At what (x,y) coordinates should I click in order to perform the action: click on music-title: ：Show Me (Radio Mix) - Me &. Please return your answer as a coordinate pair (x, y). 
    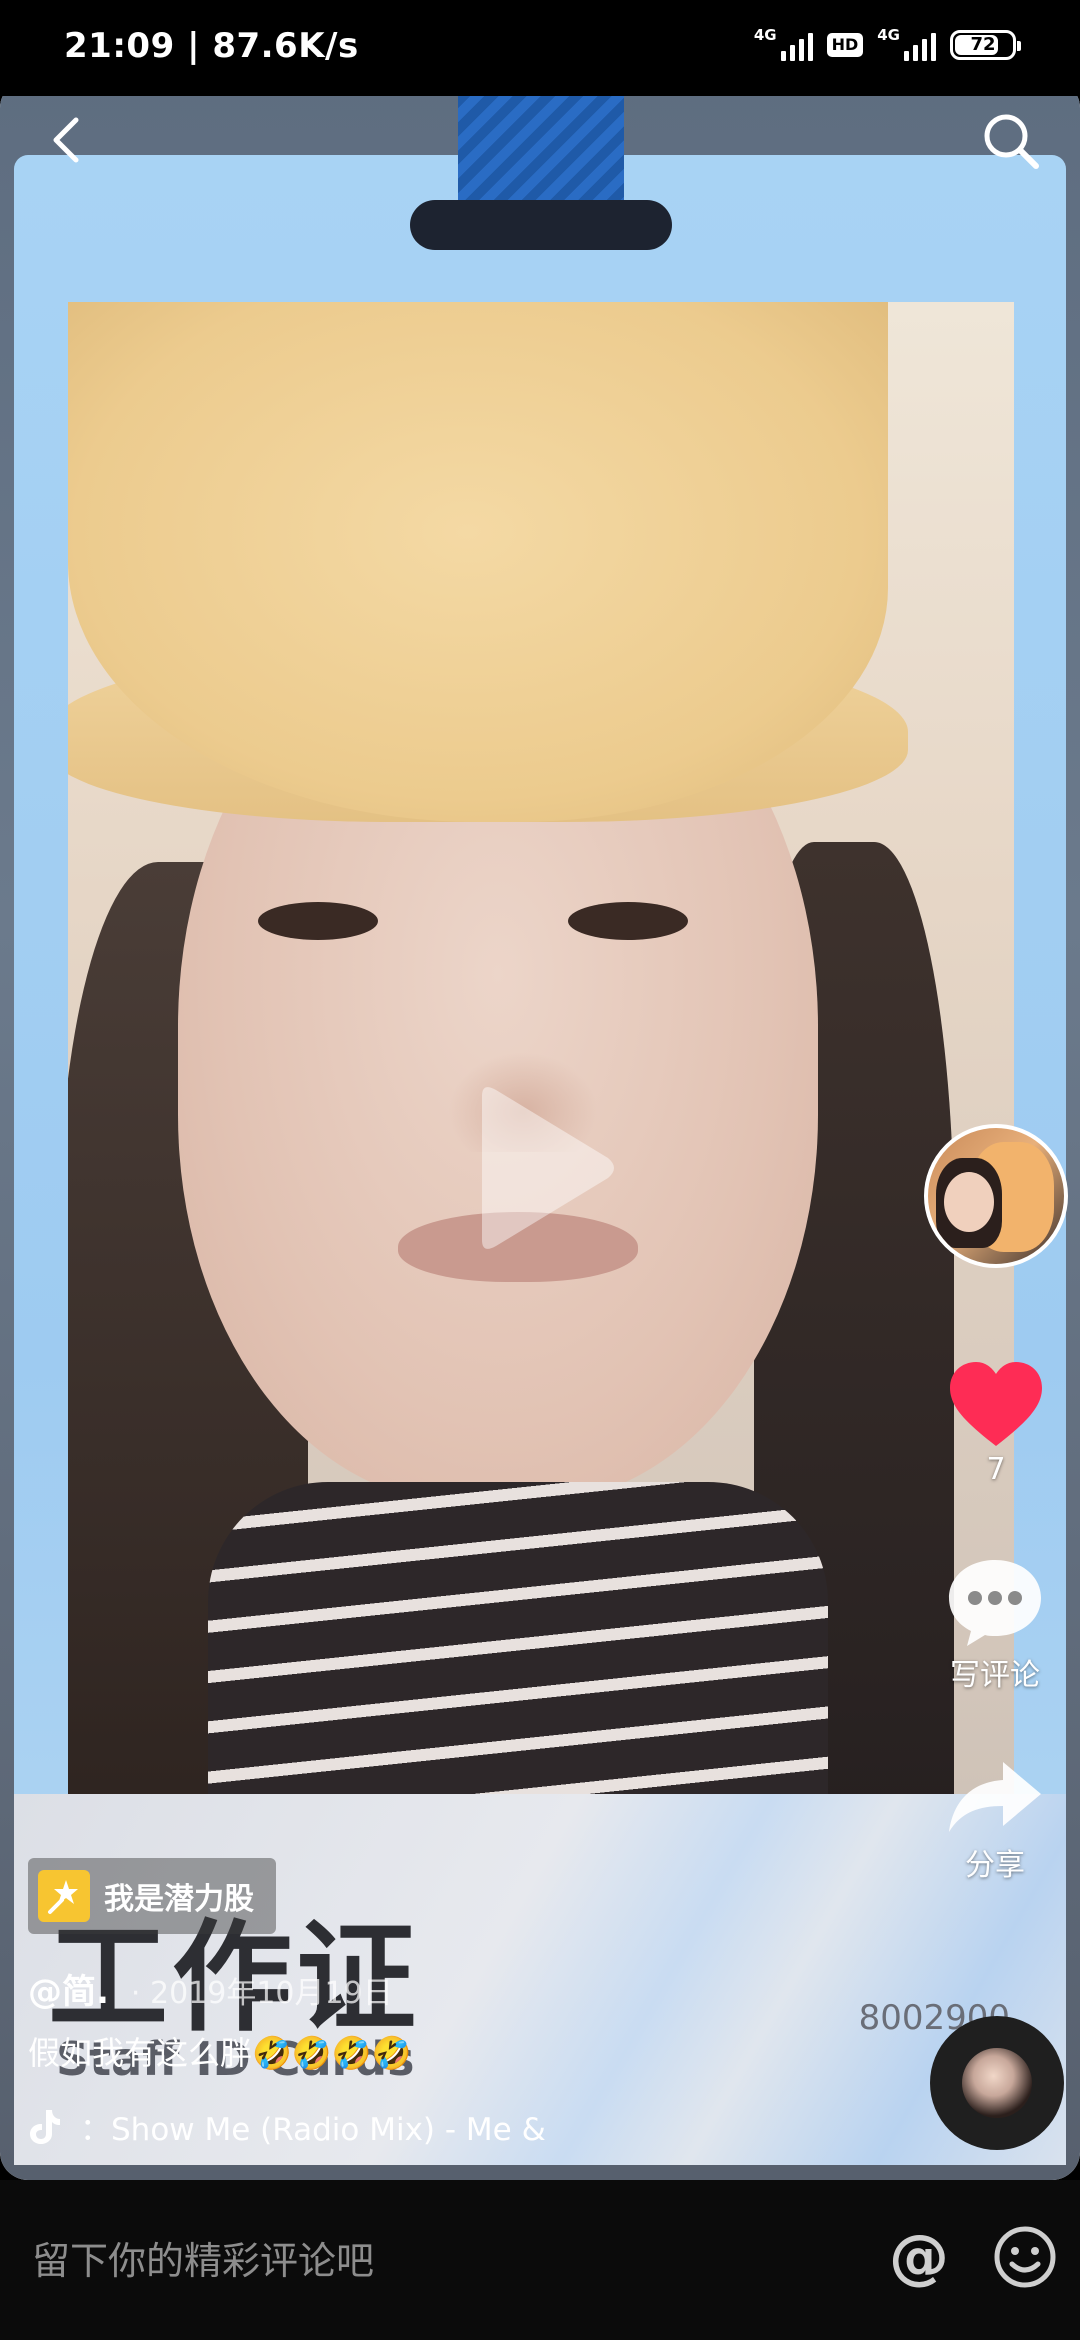
    Looking at the image, I should click on (313, 2130).